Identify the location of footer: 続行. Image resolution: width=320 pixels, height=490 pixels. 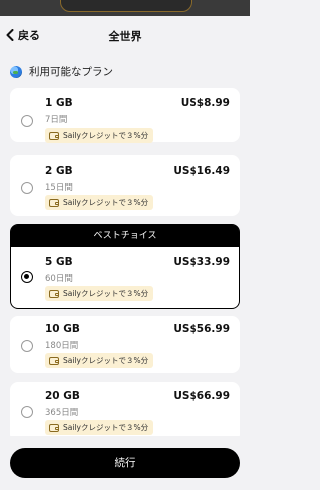
(125, 463).